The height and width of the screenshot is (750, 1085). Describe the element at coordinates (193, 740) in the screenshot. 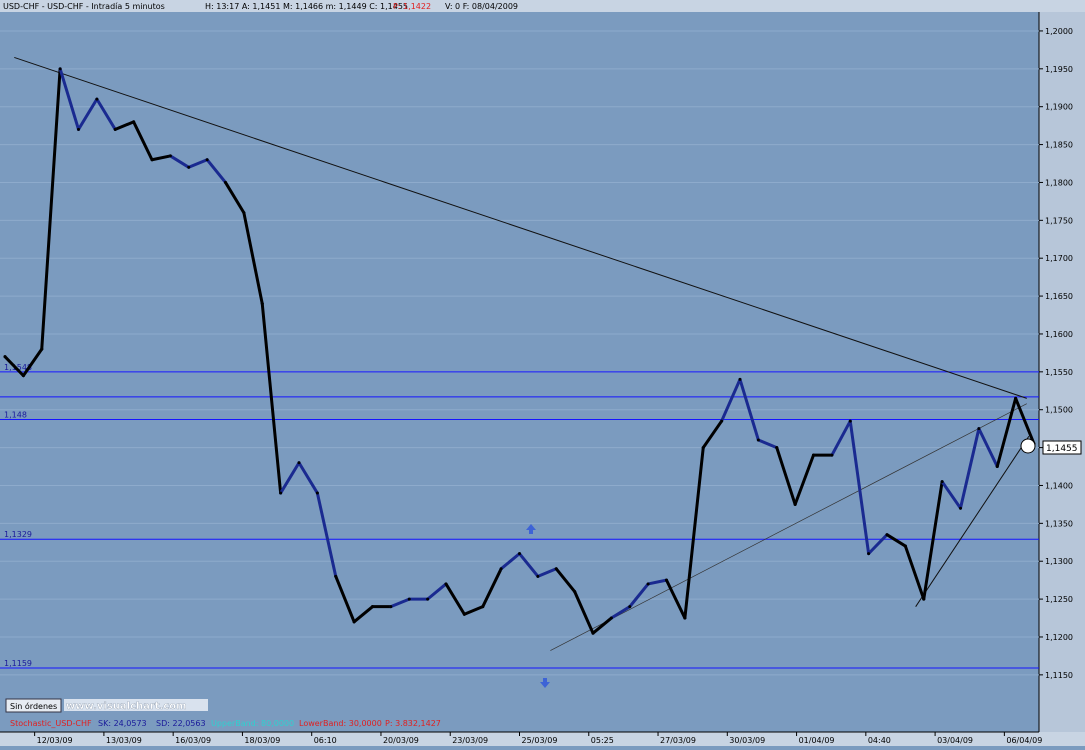

I see `x-tick-label: 16/03/09` at that location.